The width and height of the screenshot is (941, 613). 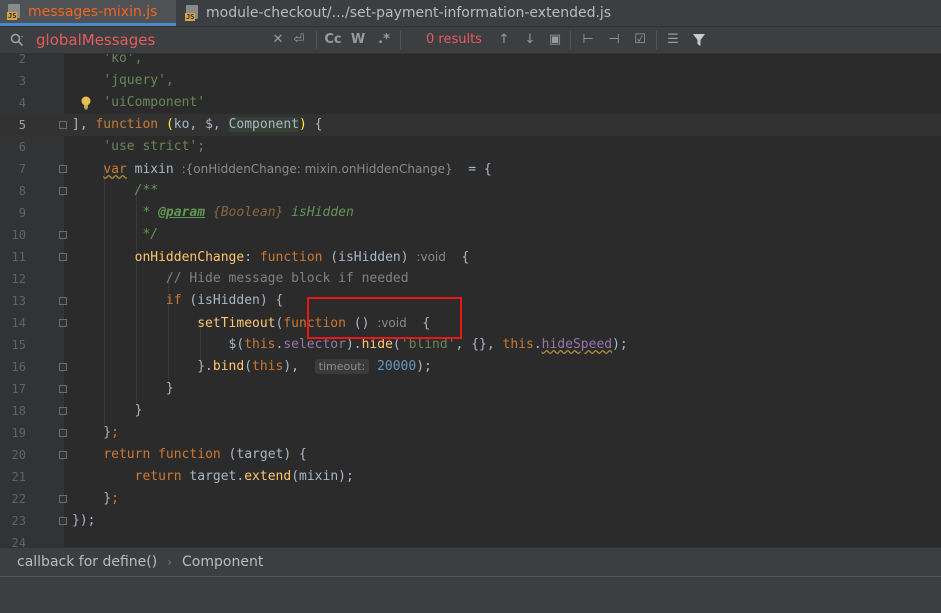 What do you see at coordinates (358, 40) in the screenshot?
I see `words-button: W` at bounding box center [358, 40].